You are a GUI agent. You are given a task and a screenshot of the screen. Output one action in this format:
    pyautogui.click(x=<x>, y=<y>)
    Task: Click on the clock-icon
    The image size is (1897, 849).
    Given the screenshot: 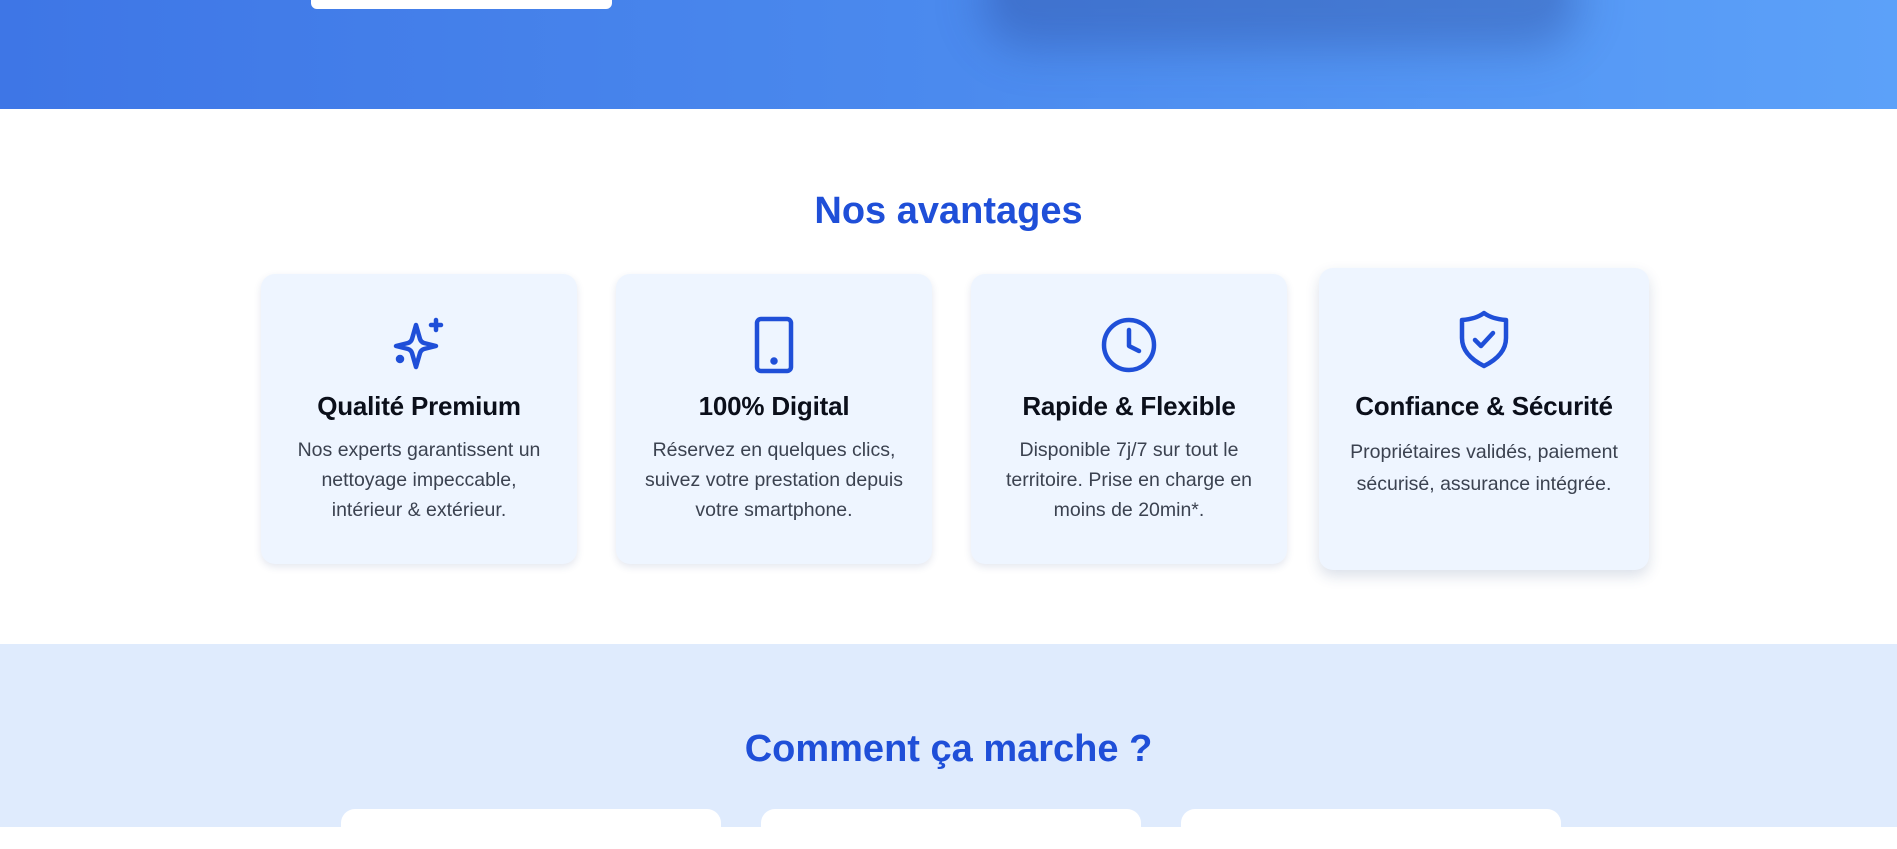 What is the action you would take?
    pyautogui.click(x=1129, y=345)
    